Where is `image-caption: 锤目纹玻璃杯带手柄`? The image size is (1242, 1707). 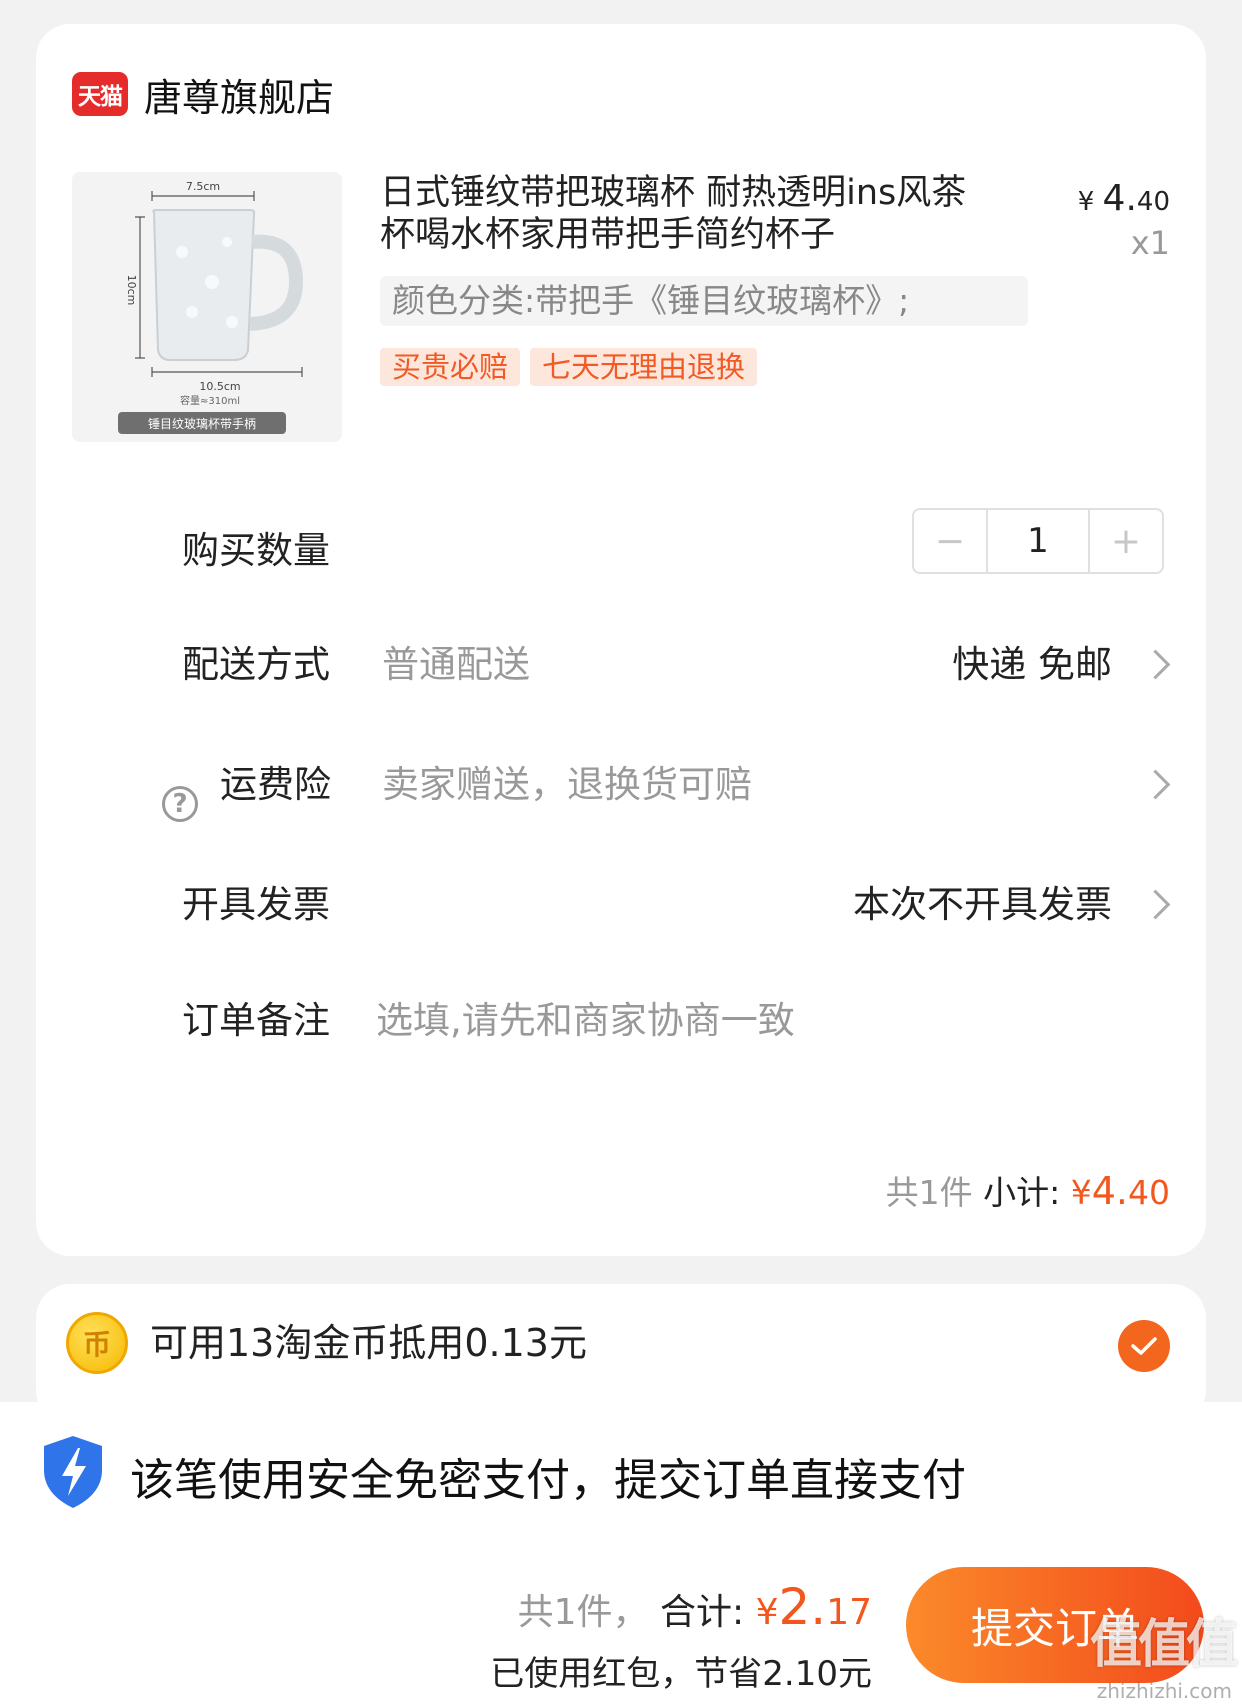 image-caption: 锤目纹玻璃杯带手柄 is located at coordinates (202, 423).